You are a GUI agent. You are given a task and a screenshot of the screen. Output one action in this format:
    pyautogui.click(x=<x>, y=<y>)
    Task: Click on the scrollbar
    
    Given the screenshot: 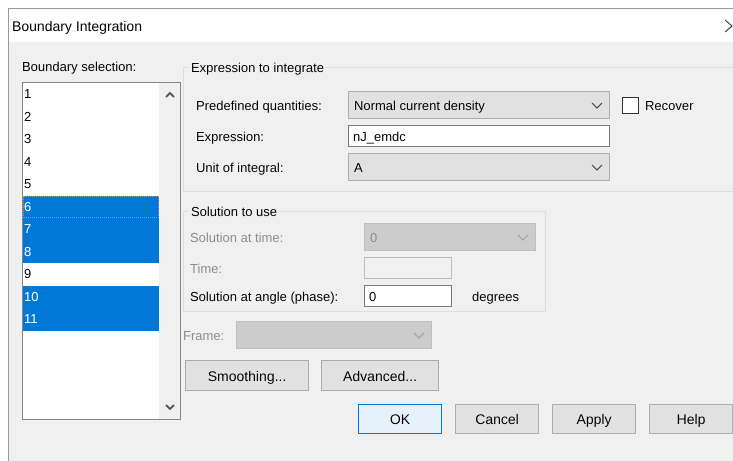 What is the action you would take?
    pyautogui.click(x=169, y=251)
    